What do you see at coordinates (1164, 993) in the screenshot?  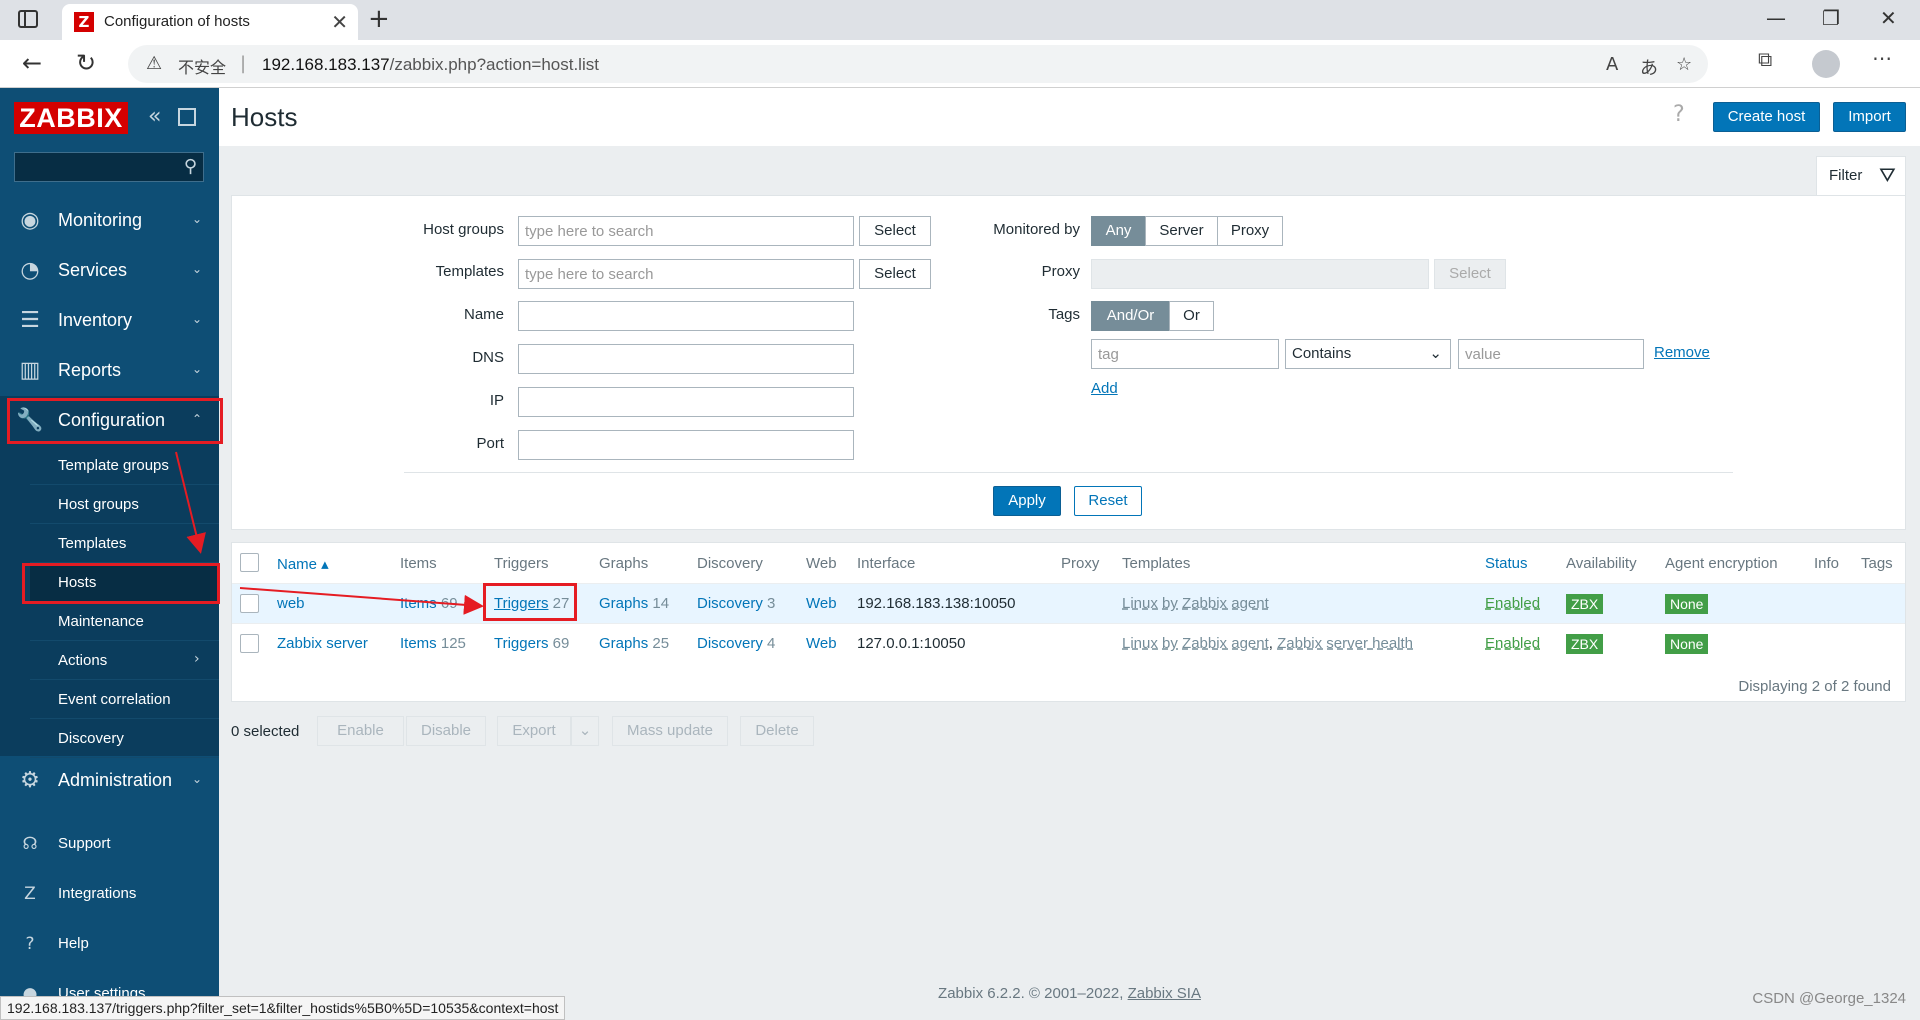 I see `footer-link: Zabbix SIA` at bounding box center [1164, 993].